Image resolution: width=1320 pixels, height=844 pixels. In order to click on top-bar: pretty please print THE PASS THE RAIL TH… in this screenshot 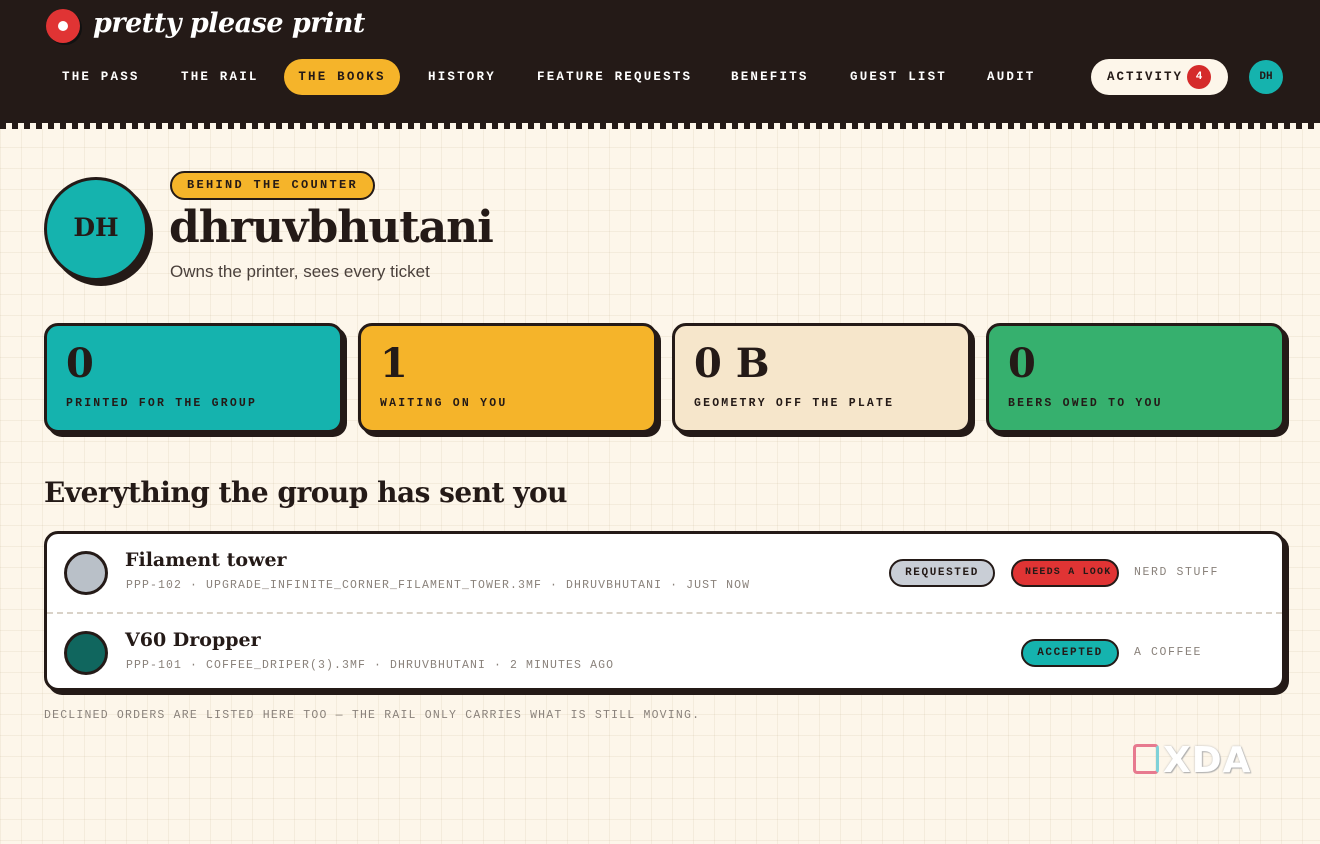, I will do `click(660, 58)`.